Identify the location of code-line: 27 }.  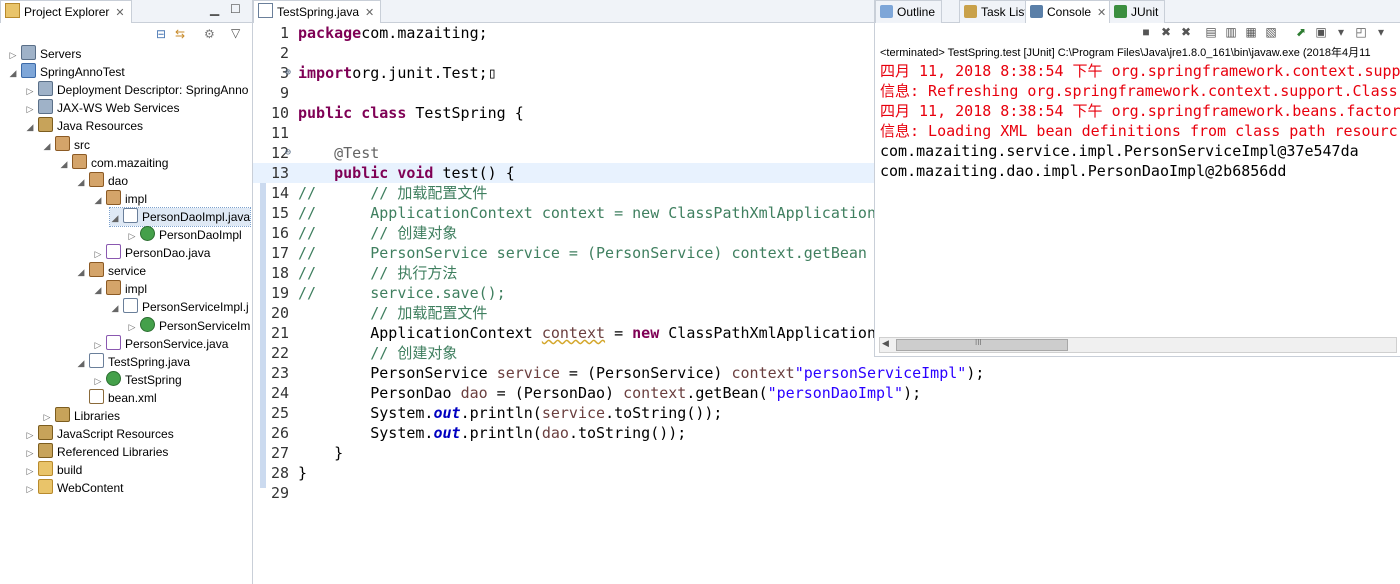
(826, 453).